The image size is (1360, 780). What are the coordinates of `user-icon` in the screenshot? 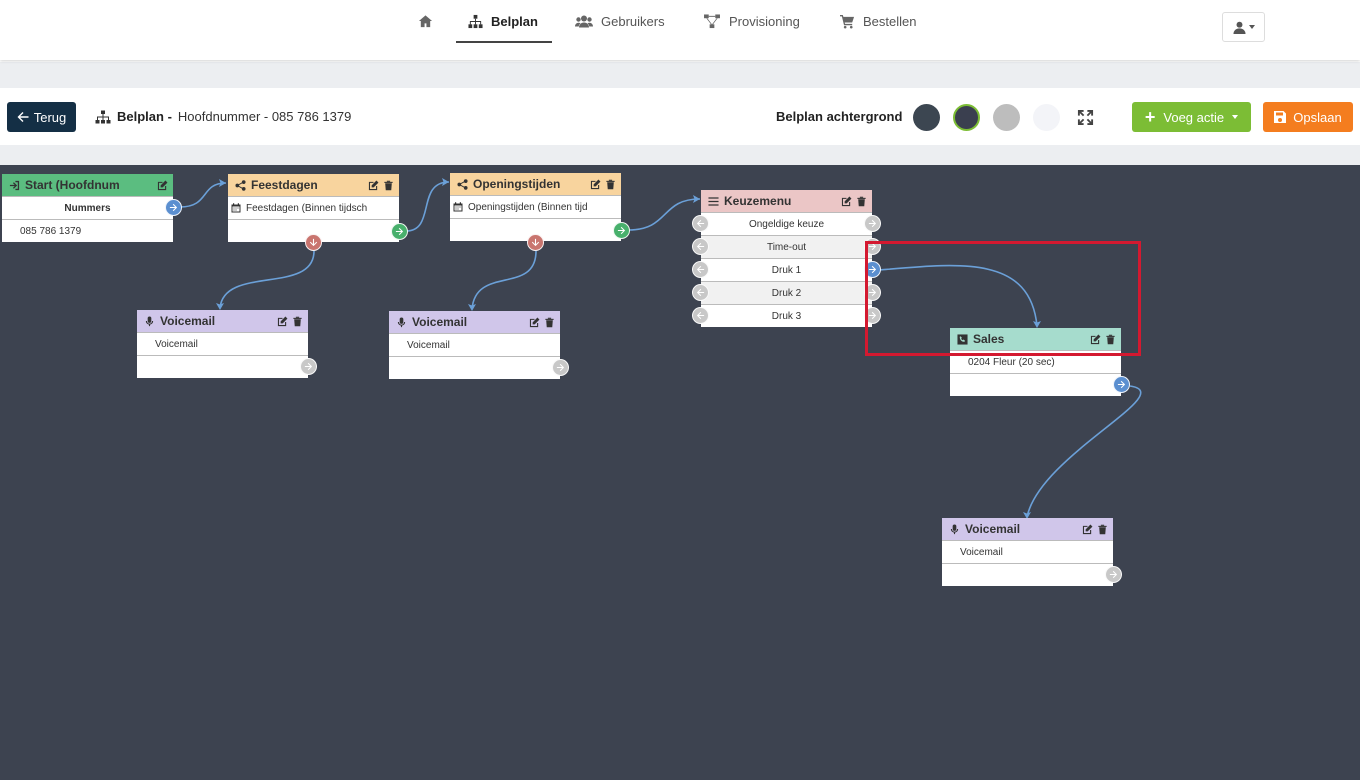 It's located at (1239, 27).